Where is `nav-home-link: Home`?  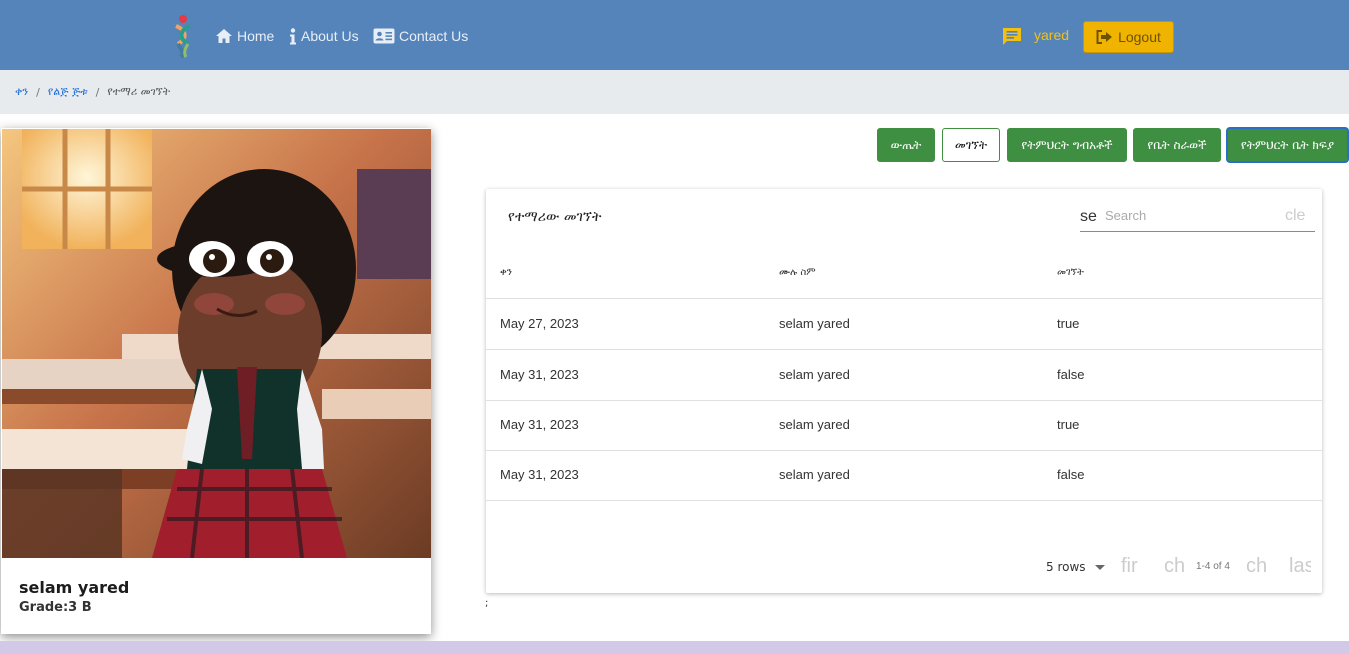 nav-home-link: Home is located at coordinates (244, 36).